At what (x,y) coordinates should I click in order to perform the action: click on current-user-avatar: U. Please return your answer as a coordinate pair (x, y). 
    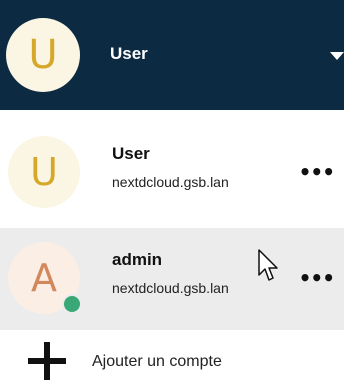
    Looking at the image, I should click on (43, 55).